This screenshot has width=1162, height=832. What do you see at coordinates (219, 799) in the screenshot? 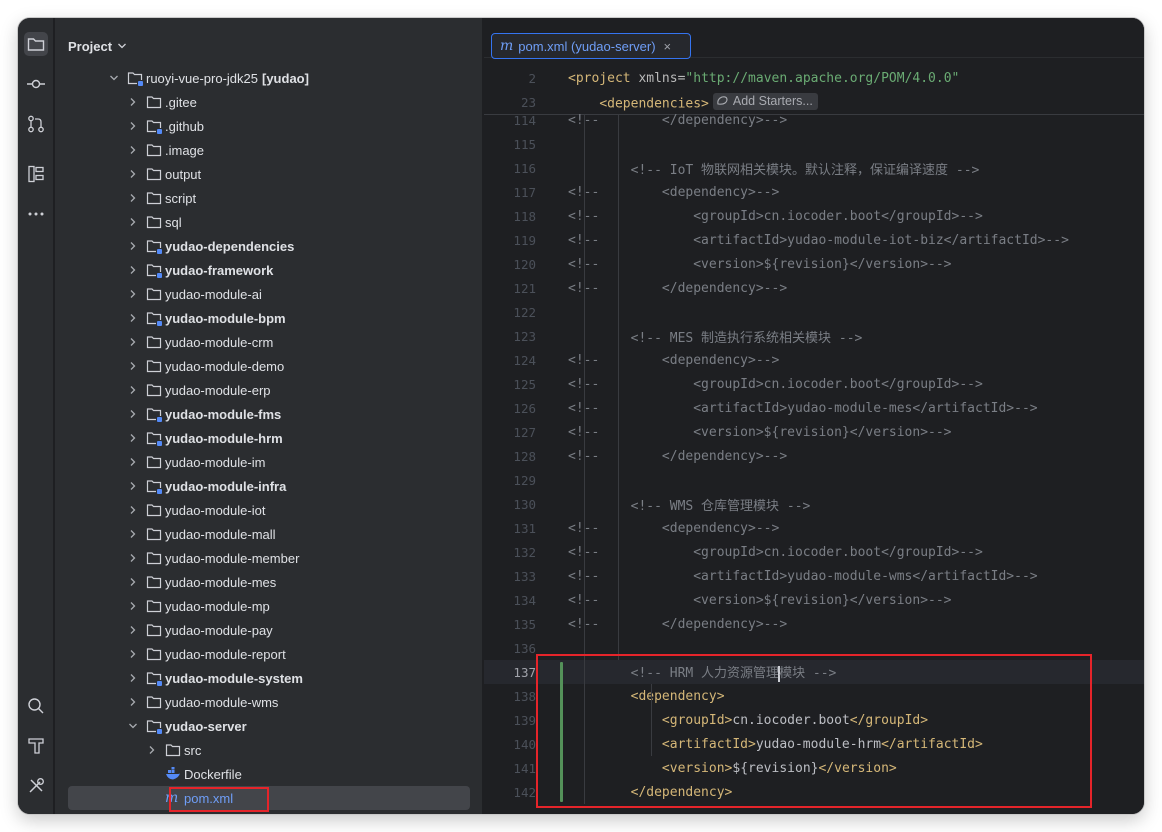
I see `highlight-box-pom` at bounding box center [219, 799].